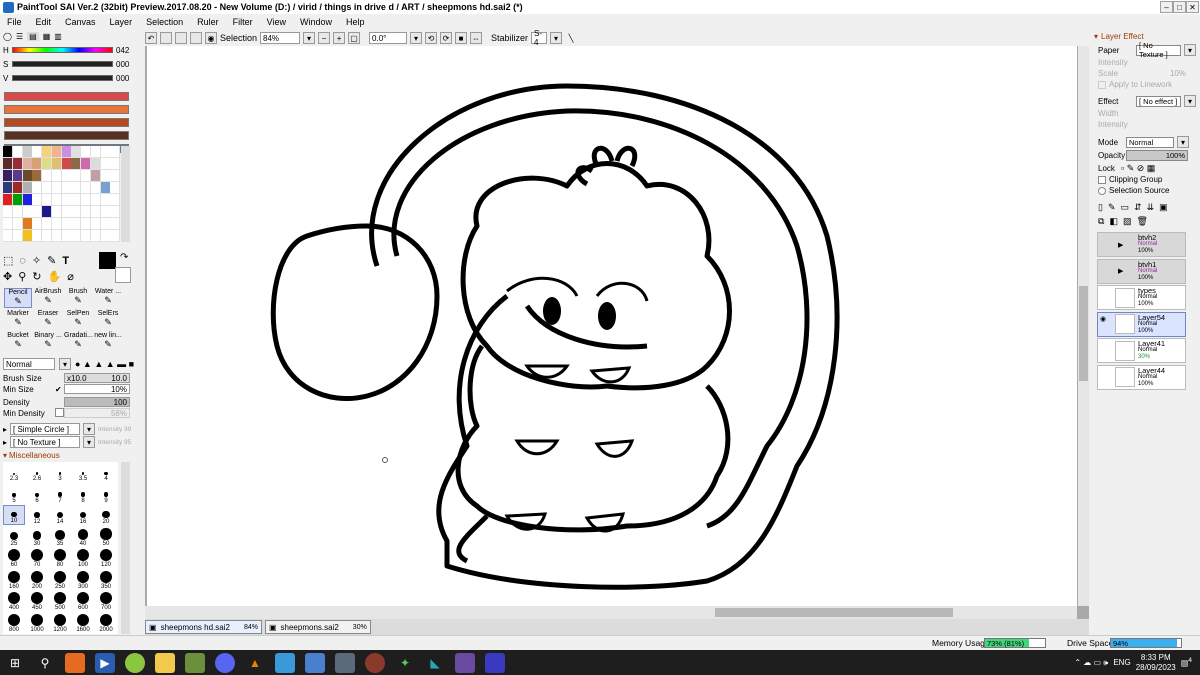  What do you see at coordinates (60, 580) in the screenshot?
I see `brush-size-cell: 250` at bounding box center [60, 580].